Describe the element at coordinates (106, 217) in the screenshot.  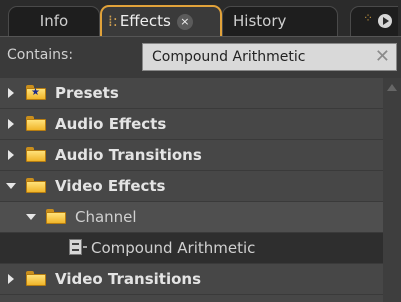
I see `tree-item-label: Channel` at that location.